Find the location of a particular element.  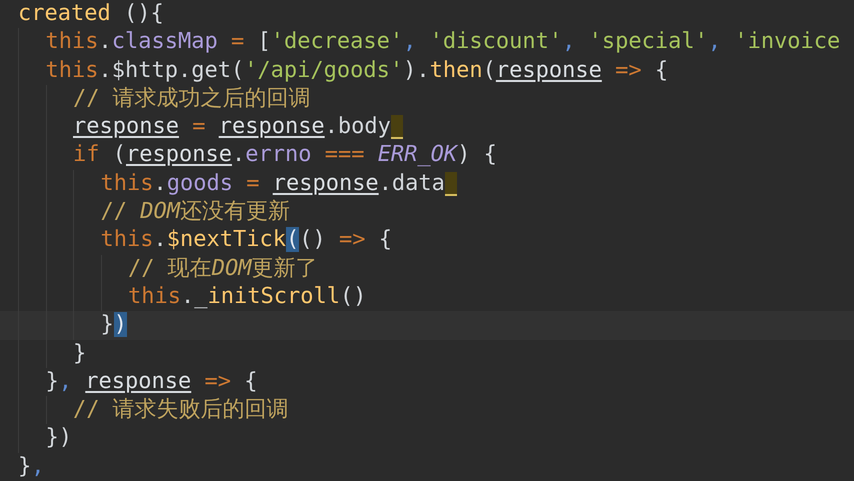

code-line: created (){ is located at coordinates (91, 14).